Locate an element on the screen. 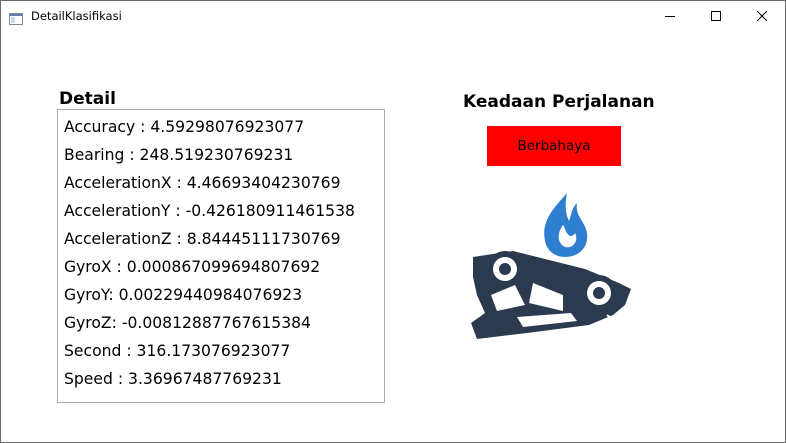  maximize-icon is located at coordinates (716, 16).